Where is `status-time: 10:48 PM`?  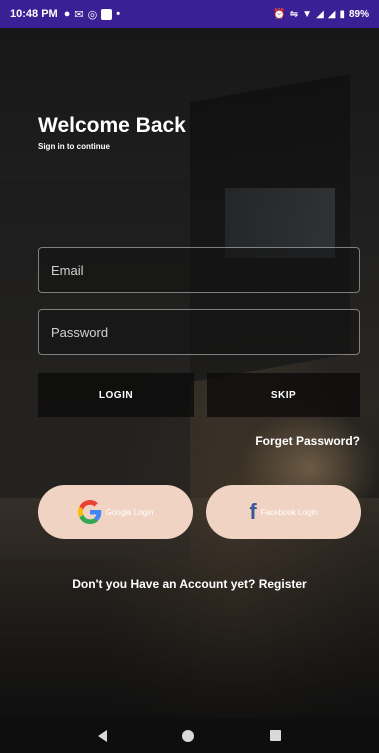 status-time: 10:48 PM is located at coordinates (34, 14).